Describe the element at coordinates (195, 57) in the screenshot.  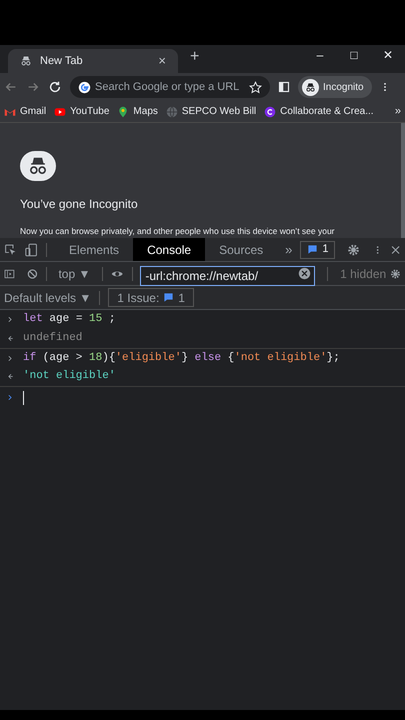
I see `new-tab-button: +` at that location.